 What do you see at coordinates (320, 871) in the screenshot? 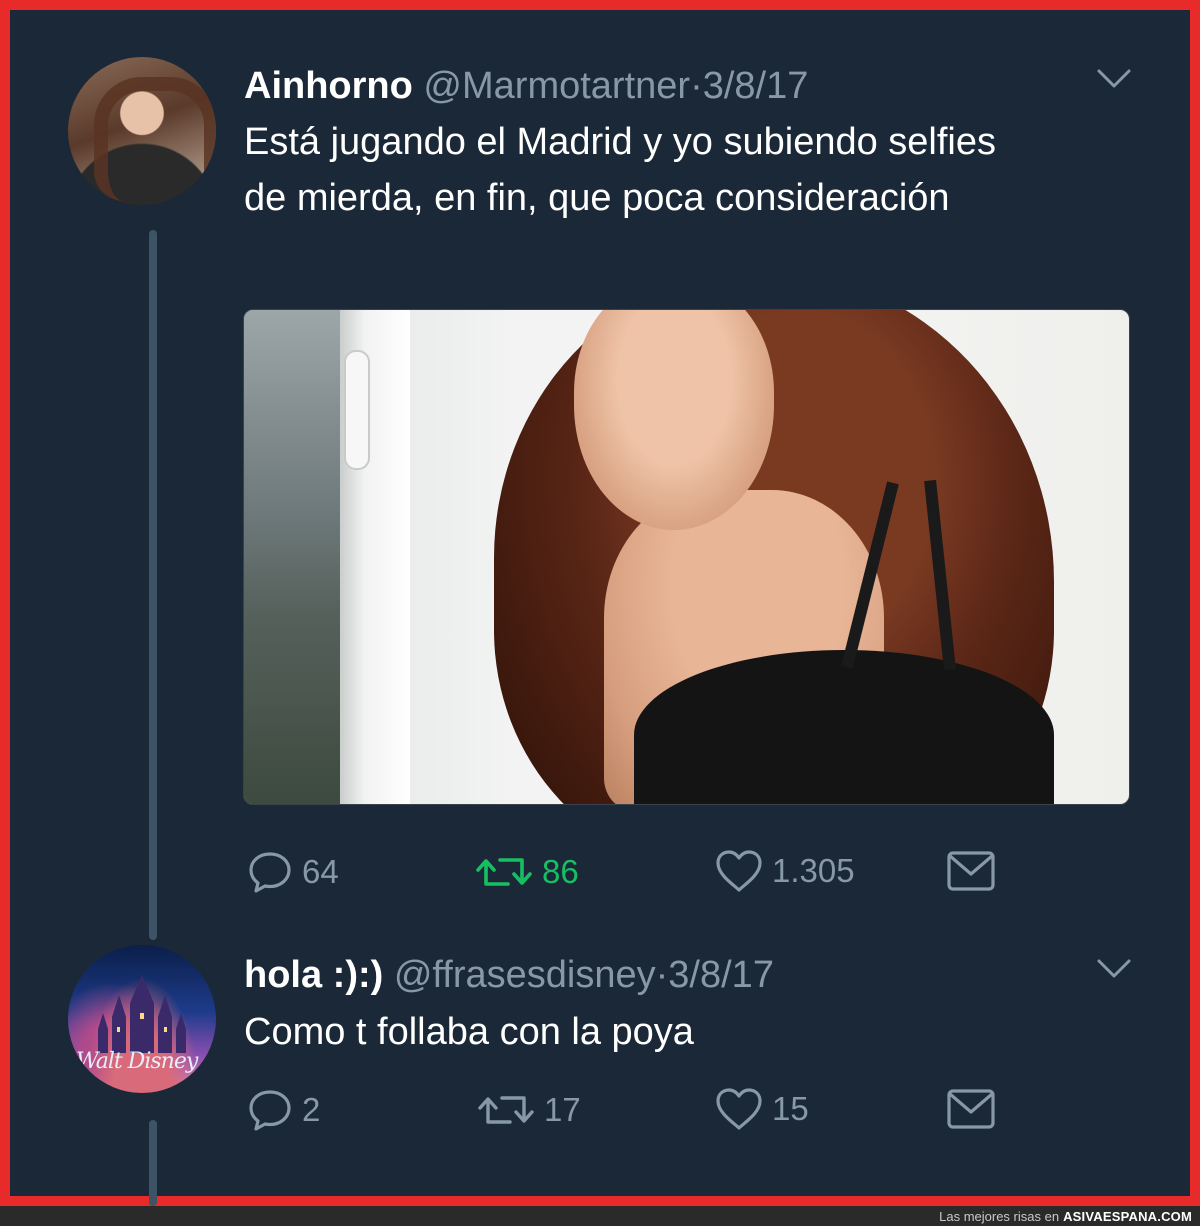
I see `reply-count: 64` at bounding box center [320, 871].